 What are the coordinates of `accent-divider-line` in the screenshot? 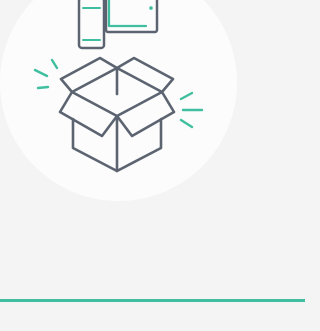 It's located at (152, 300).